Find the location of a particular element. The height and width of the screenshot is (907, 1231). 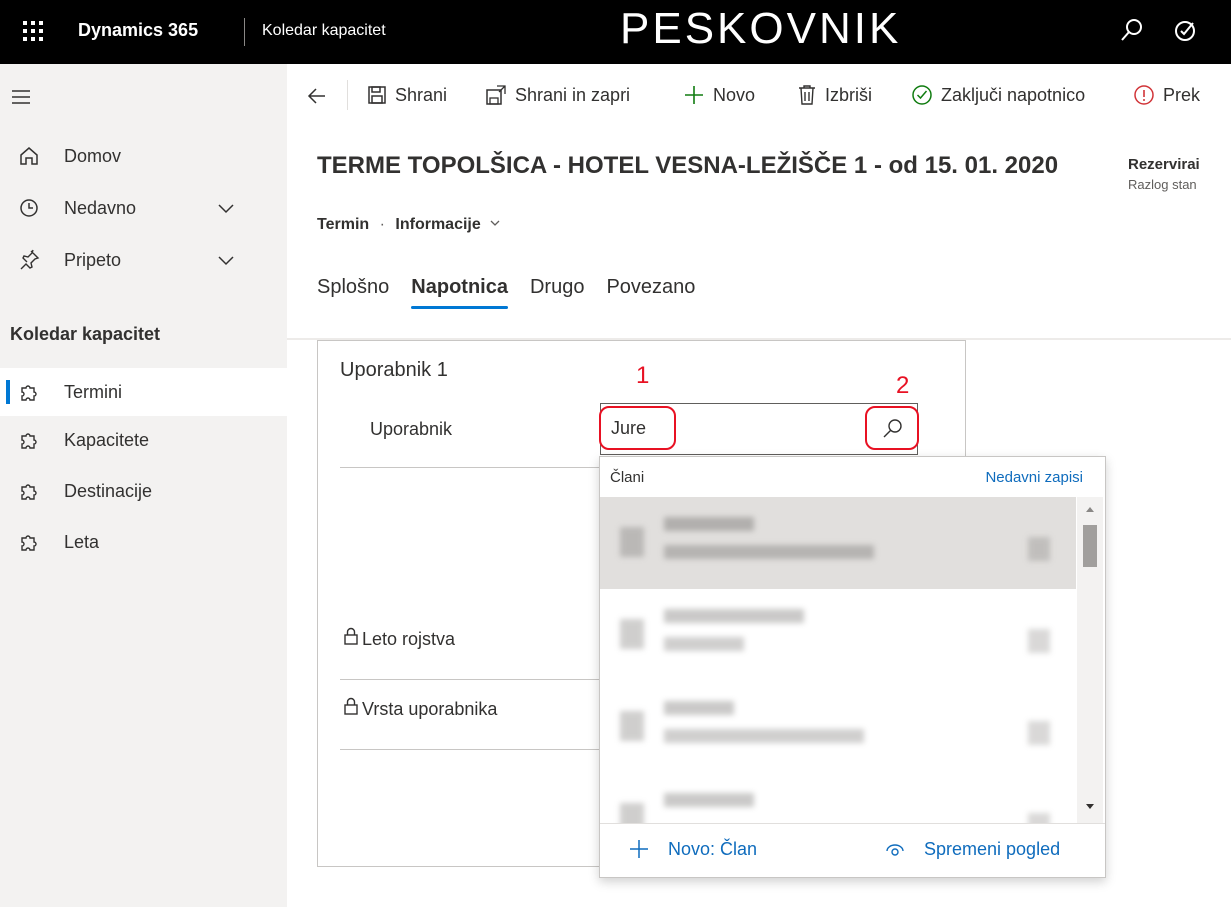

view-icon is located at coordinates (895, 850).